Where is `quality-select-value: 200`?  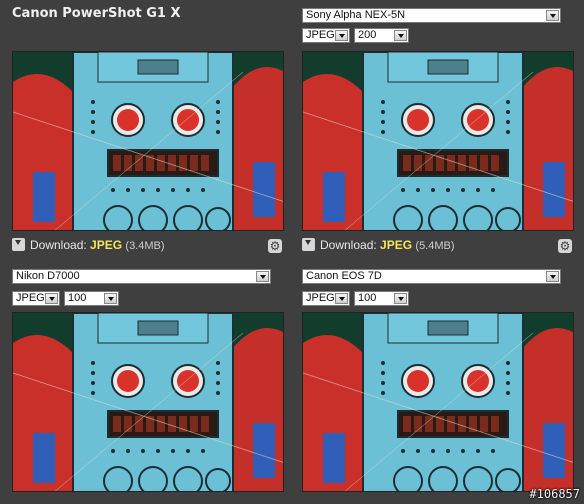 quality-select-value: 200 is located at coordinates (367, 35).